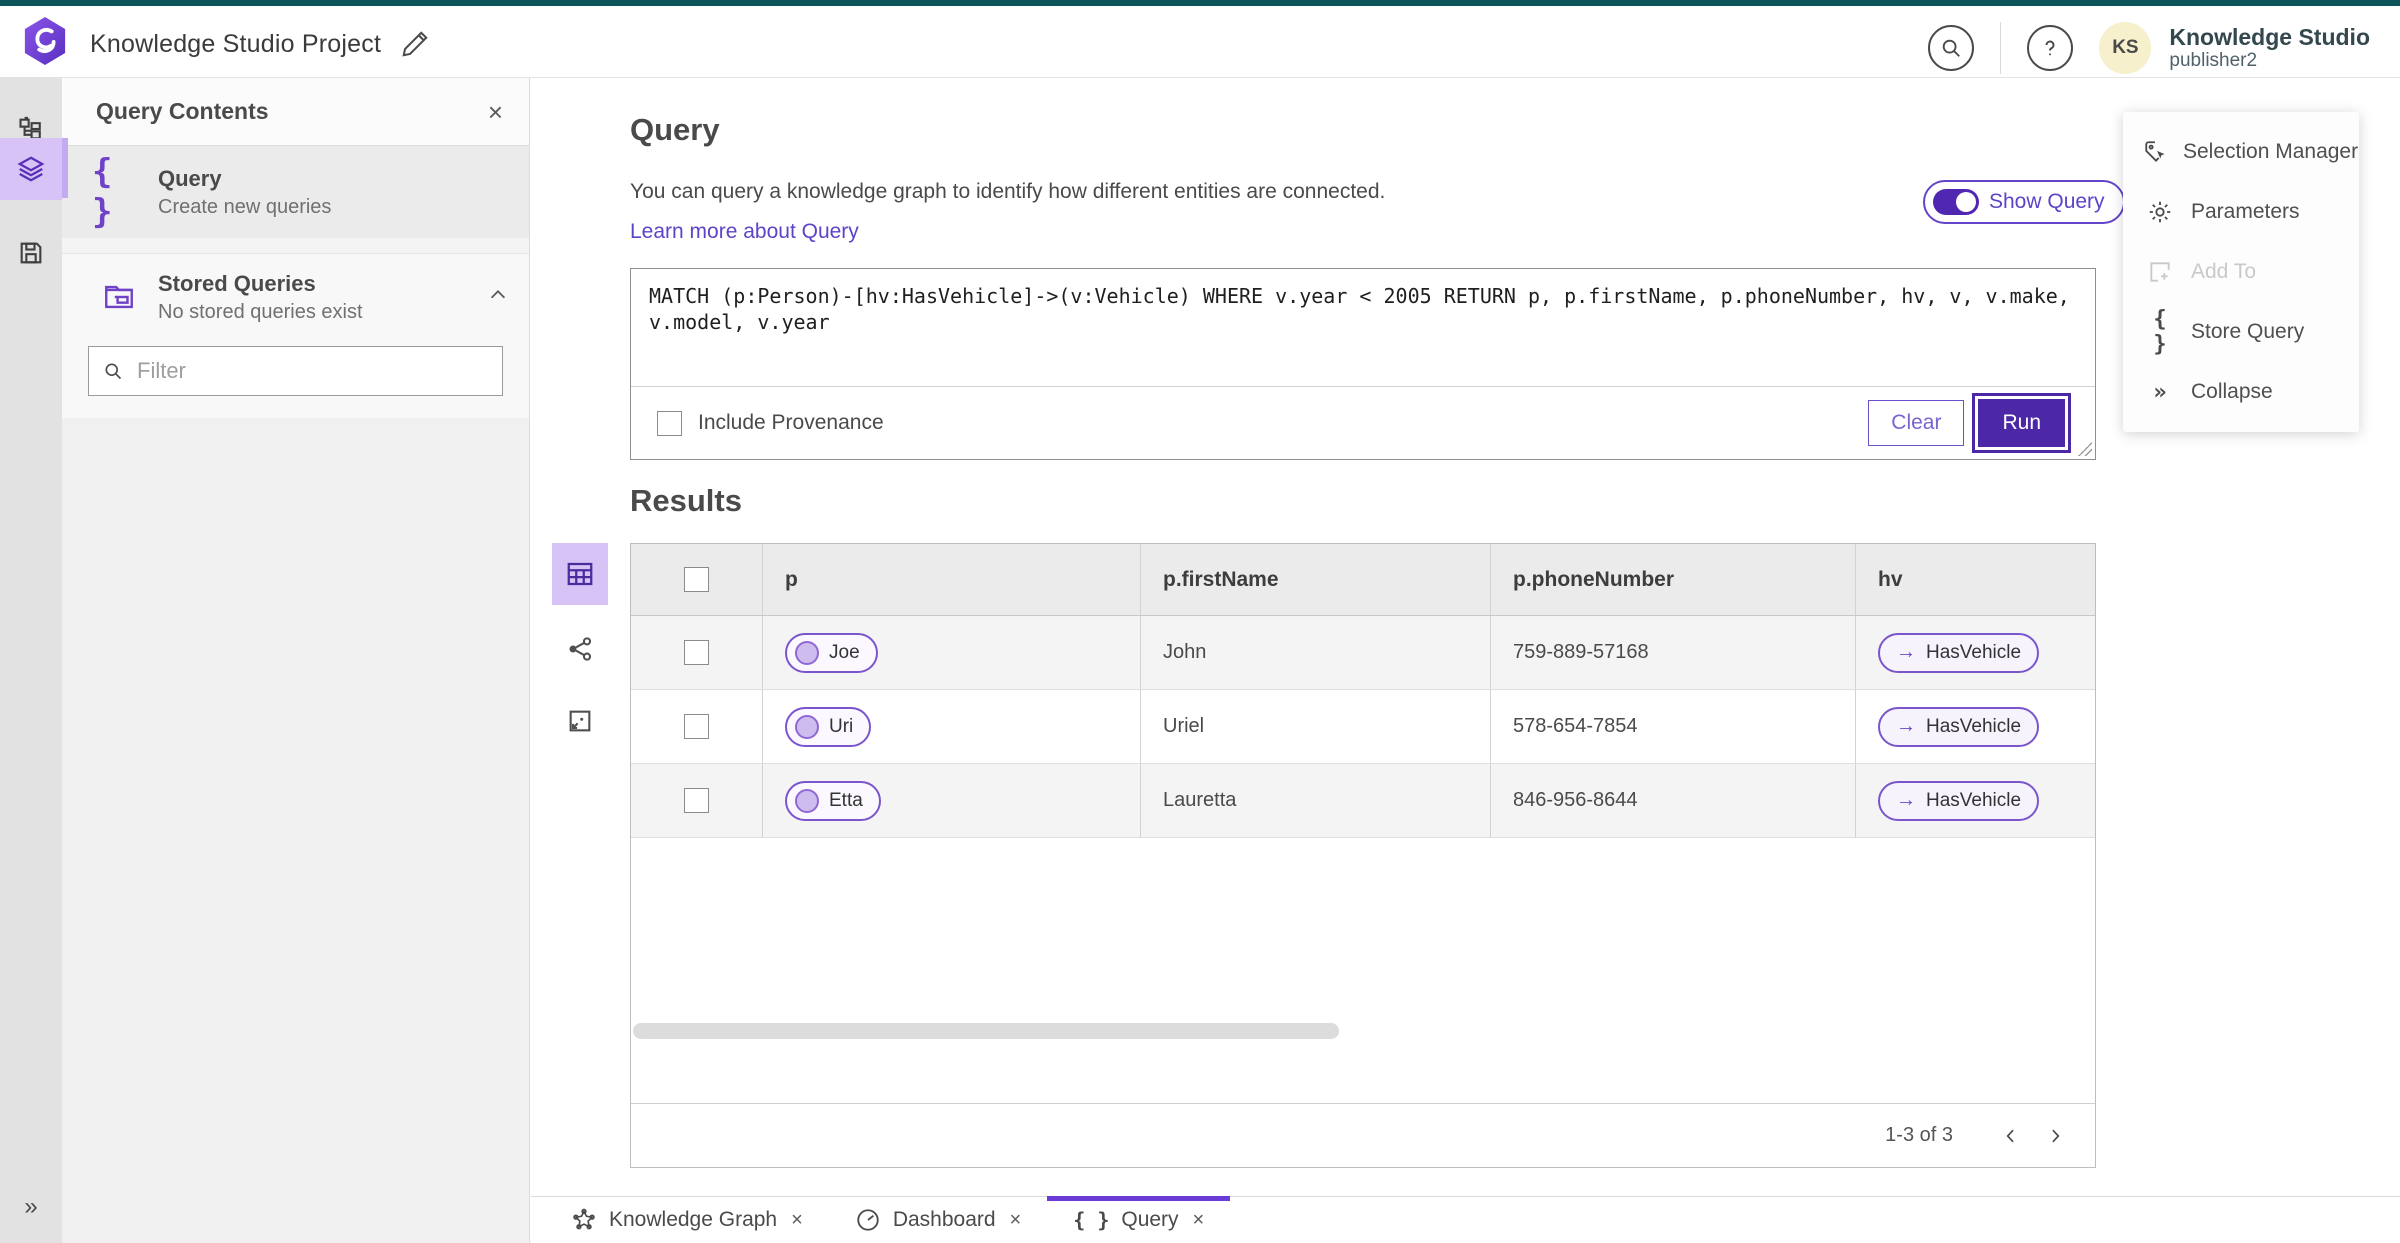 This screenshot has height=1243, width=2400. I want to click on clear-button: Clear, so click(1916, 423).